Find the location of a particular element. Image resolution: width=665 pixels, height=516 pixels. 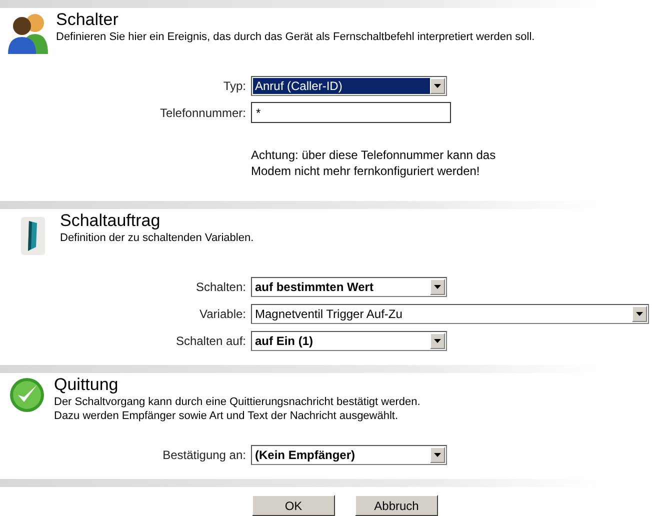

switch-icon is located at coordinates (33, 236).